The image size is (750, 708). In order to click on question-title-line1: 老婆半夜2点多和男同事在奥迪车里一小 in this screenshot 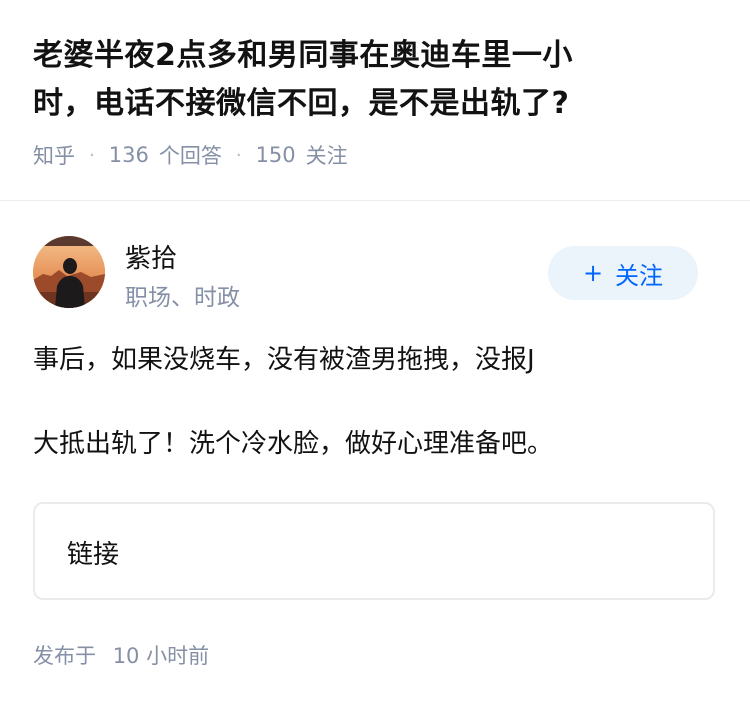, I will do `click(303, 55)`.